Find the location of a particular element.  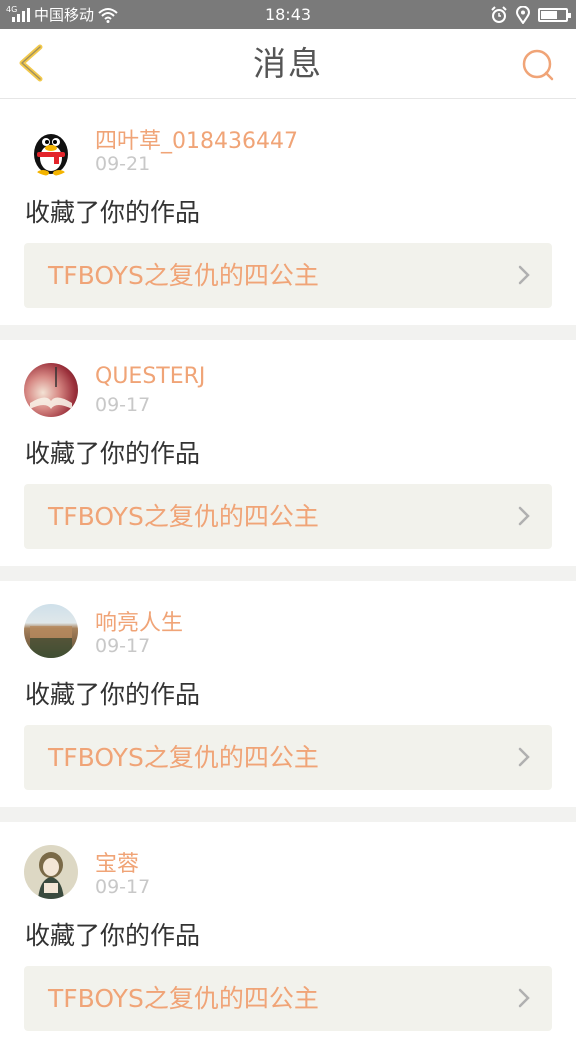

username: 四叶草_018436447 is located at coordinates (196, 139).